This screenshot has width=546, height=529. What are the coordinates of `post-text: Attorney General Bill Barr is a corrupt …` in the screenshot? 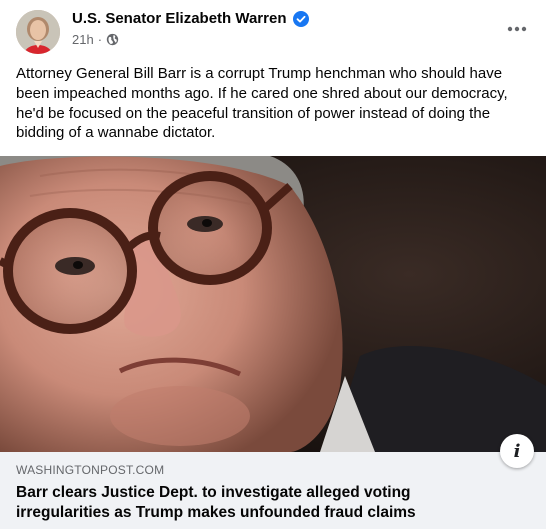 It's located at (262, 103).